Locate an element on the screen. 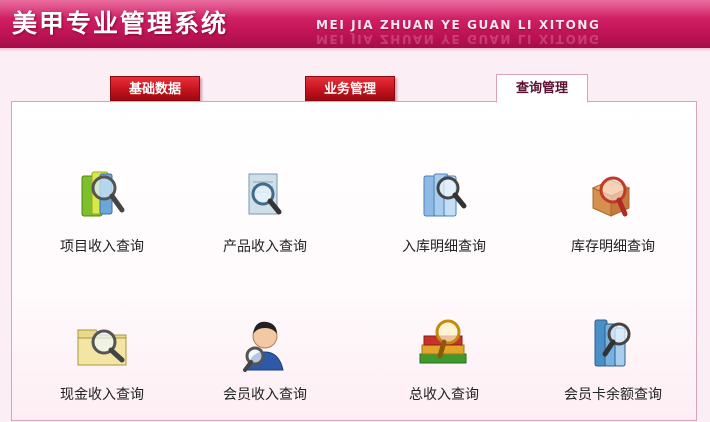 The width and height of the screenshot is (710, 422). item-label: 会员卡余额查询 is located at coordinates (613, 395).